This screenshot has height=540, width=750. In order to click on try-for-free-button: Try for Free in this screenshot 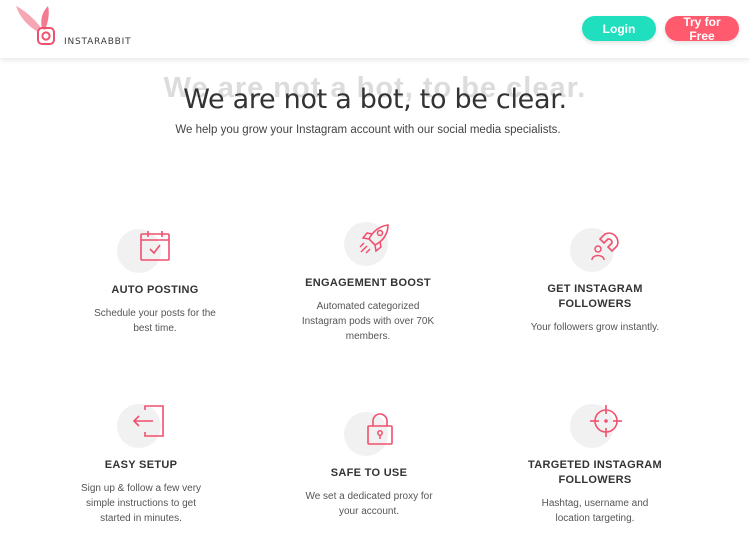, I will do `click(702, 29)`.